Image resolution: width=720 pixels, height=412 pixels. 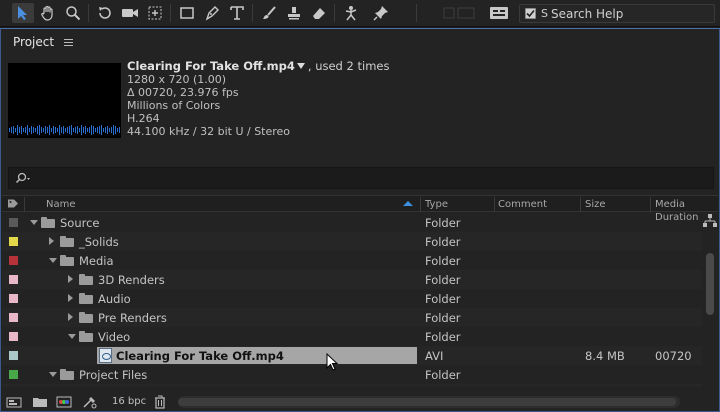 I want to click on table-row: Source Folder, so click(x=352, y=222).